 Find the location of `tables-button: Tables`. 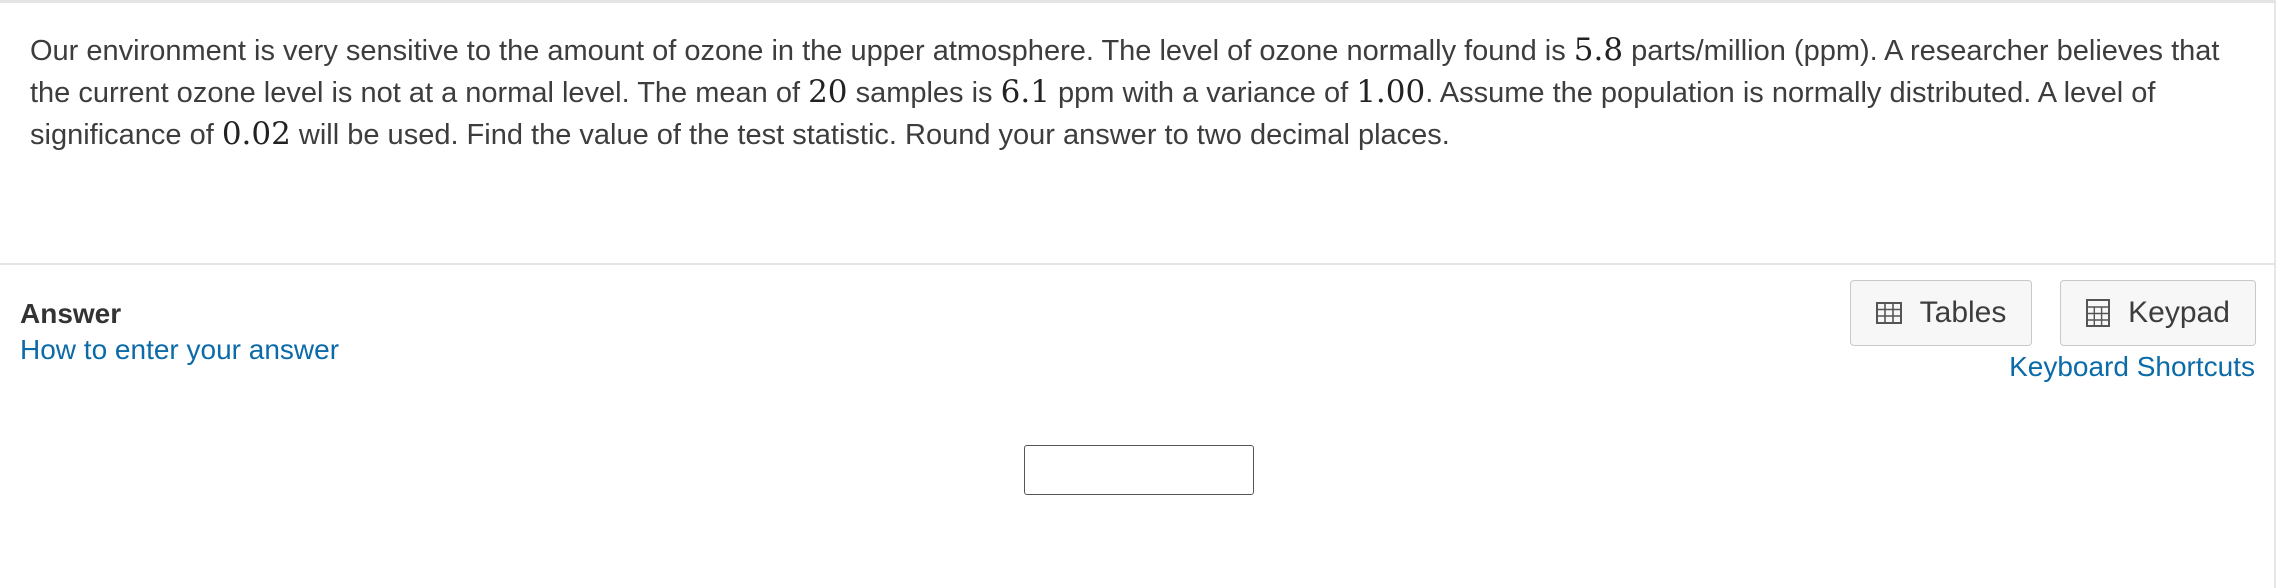

tables-button: Tables is located at coordinates (1941, 313).